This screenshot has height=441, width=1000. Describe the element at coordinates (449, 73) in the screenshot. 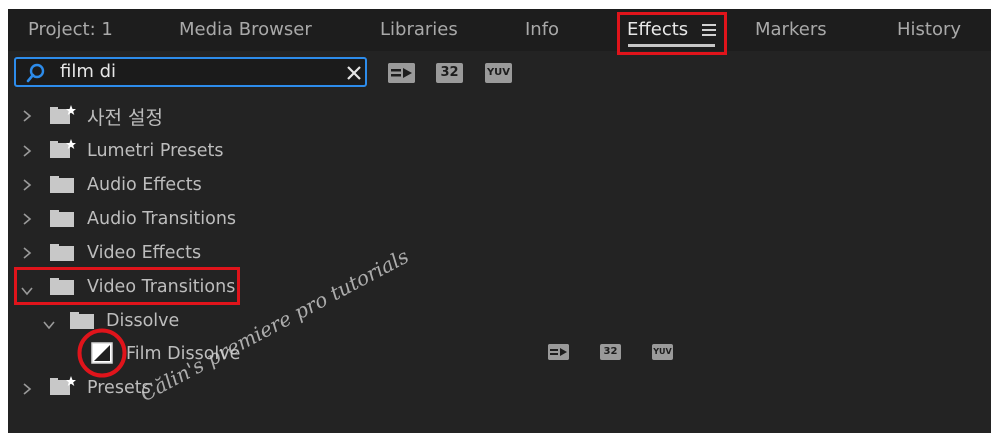

I see `32bit-filter-button: 32` at that location.